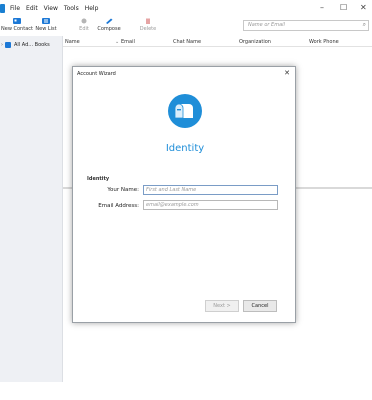  What do you see at coordinates (343, 7) in the screenshot?
I see `maximize-button: ☐` at bounding box center [343, 7].